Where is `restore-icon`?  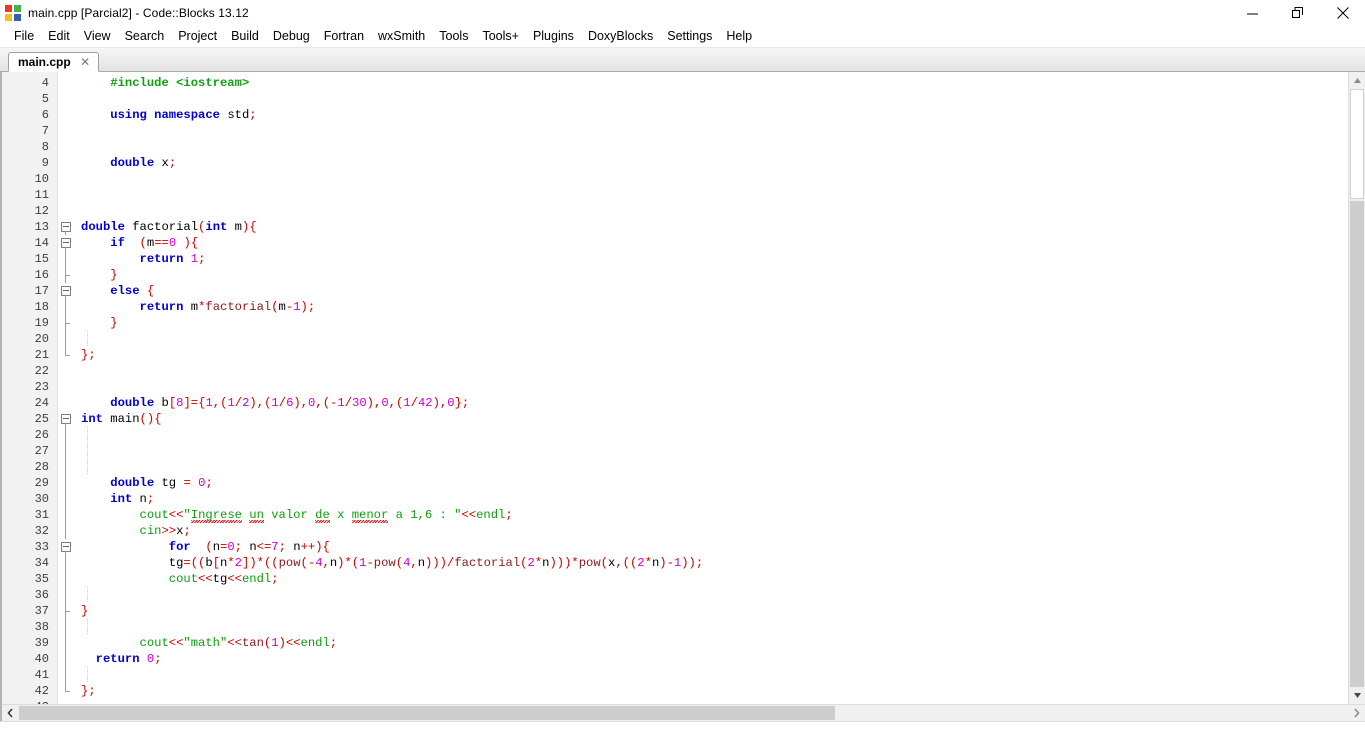
restore-icon is located at coordinates (1297, 13).